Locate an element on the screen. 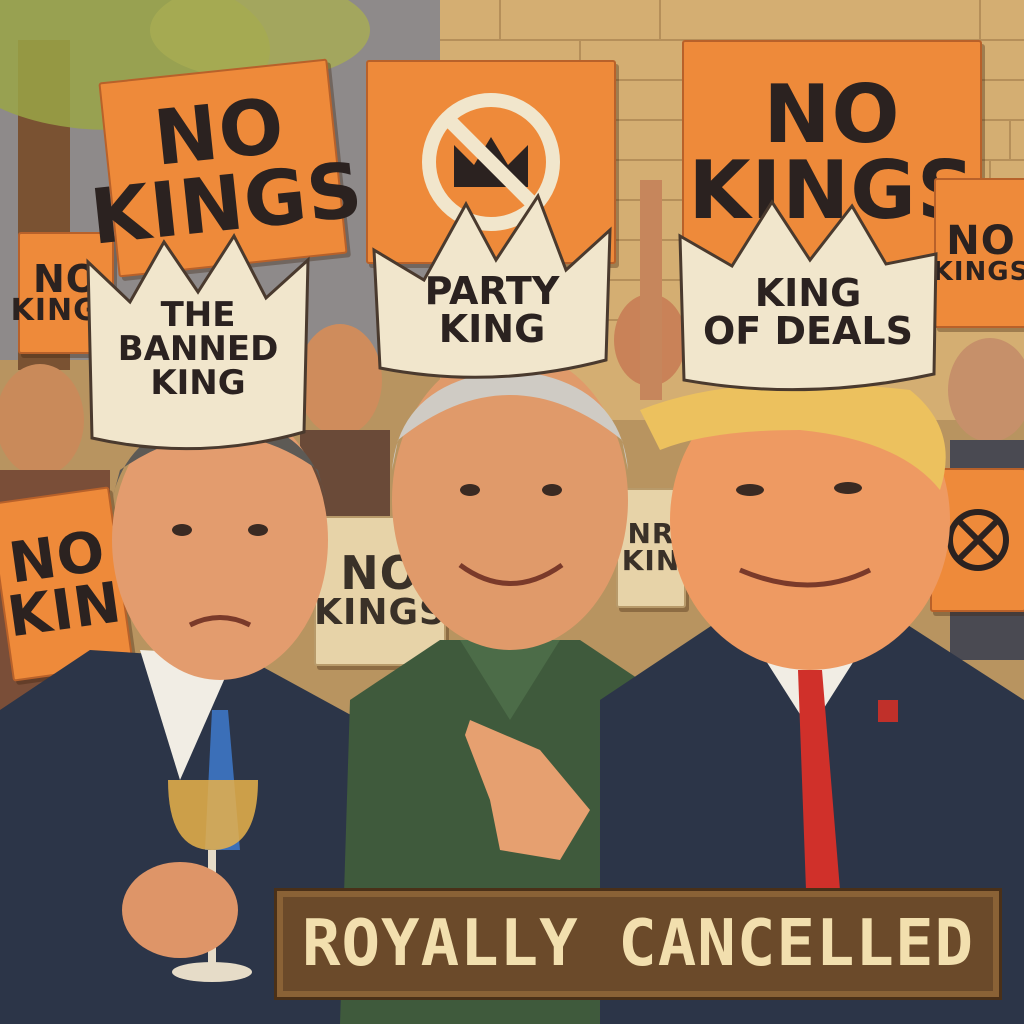 This screenshot has width=1024, height=1024. crown-left-line-3: KING is located at coordinates (198, 383).